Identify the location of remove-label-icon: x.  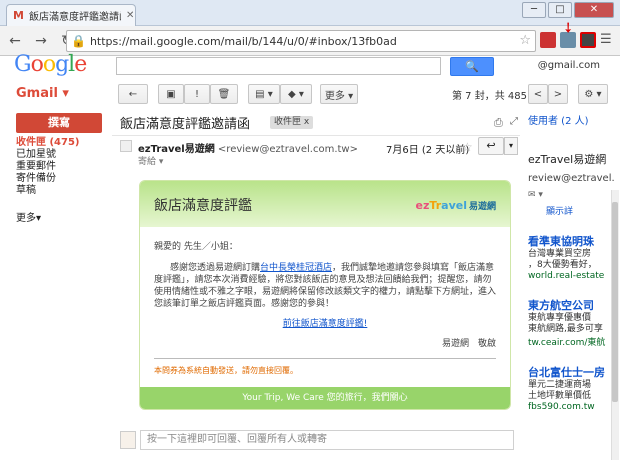
(306, 122).